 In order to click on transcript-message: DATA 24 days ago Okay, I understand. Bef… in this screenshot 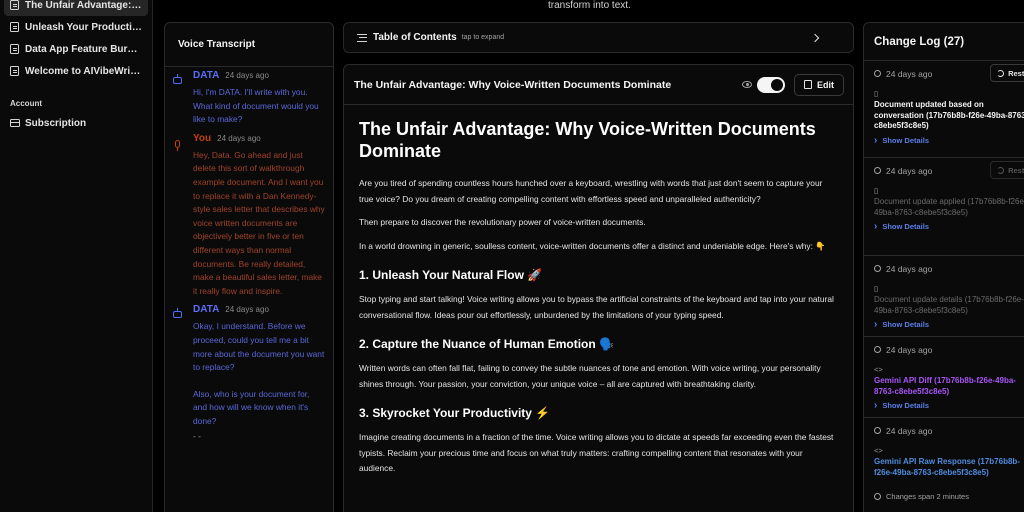, I will do `click(249, 374)`.